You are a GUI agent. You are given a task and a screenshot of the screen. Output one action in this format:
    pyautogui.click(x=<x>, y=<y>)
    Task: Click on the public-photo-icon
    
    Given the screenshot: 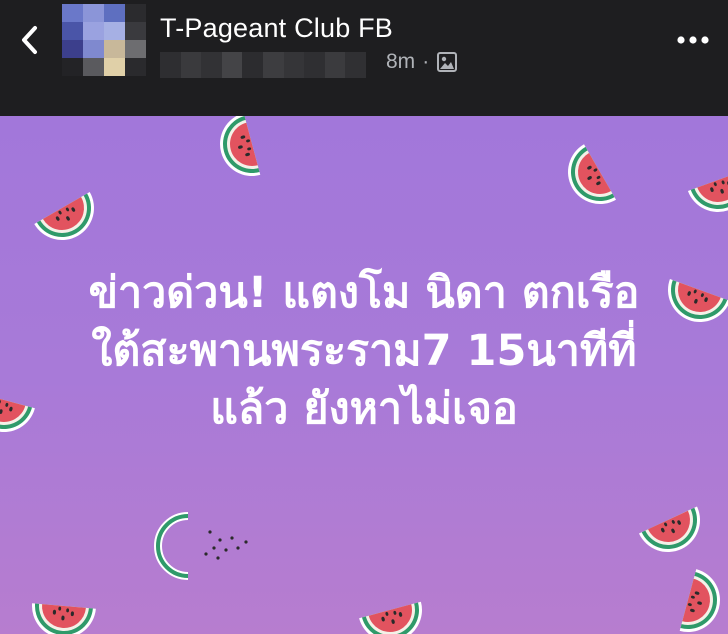 What is the action you would take?
    pyautogui.click(x=447, y=62)
    